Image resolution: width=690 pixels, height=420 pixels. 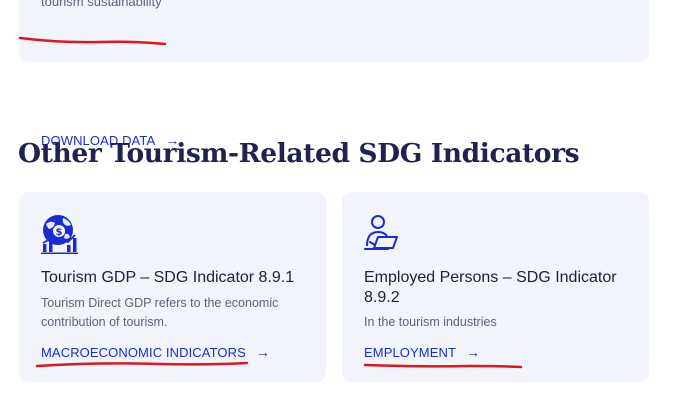 I want to click on employment-link: EMPLOYMENT →, so click(x=422, y=352).